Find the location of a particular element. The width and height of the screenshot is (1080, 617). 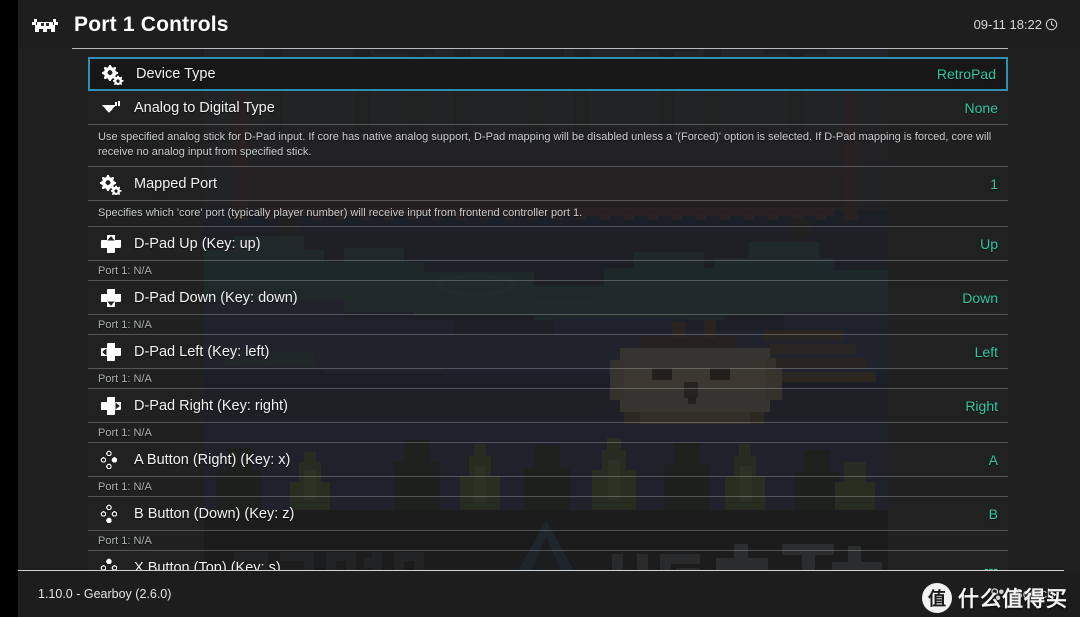

settings-row-label: Analog to Digital Type is located at coordinates (204, 107).